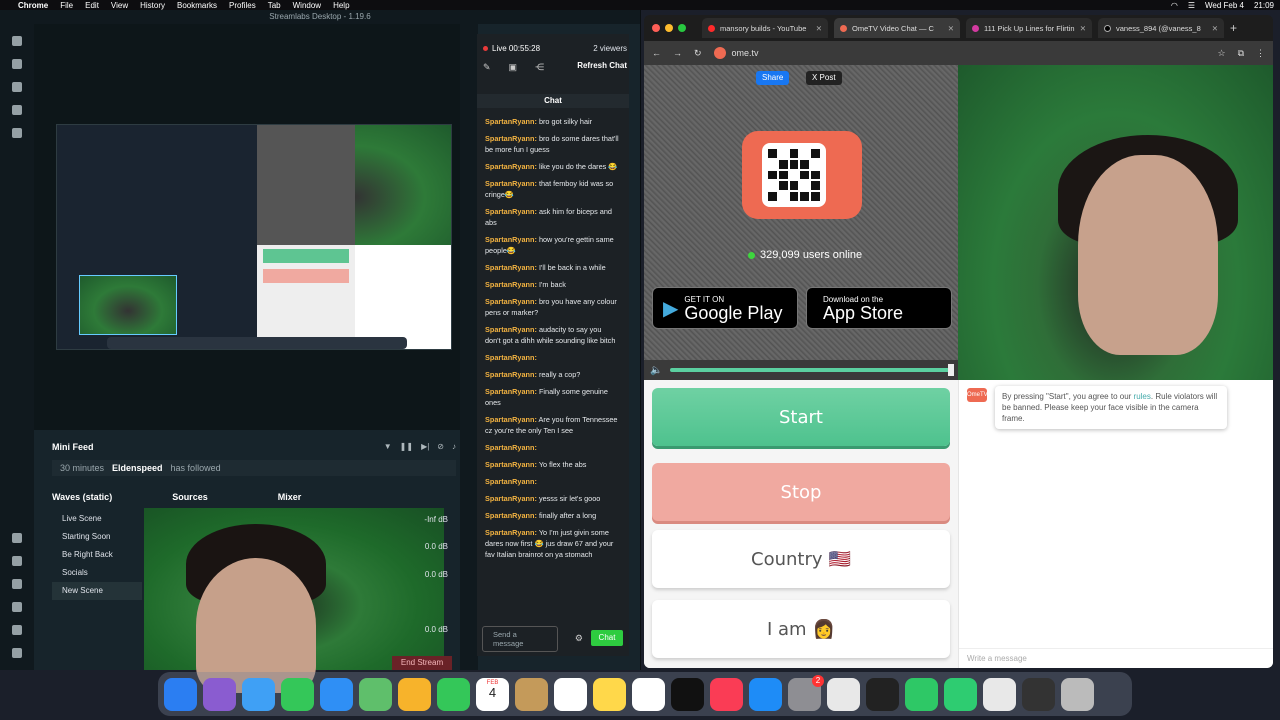 This screenshot has width=1280, height=720. What do you see at coordinates (765, 694) in the screenshot?
I see `app-store-icon` at bounding box center [765, 694].